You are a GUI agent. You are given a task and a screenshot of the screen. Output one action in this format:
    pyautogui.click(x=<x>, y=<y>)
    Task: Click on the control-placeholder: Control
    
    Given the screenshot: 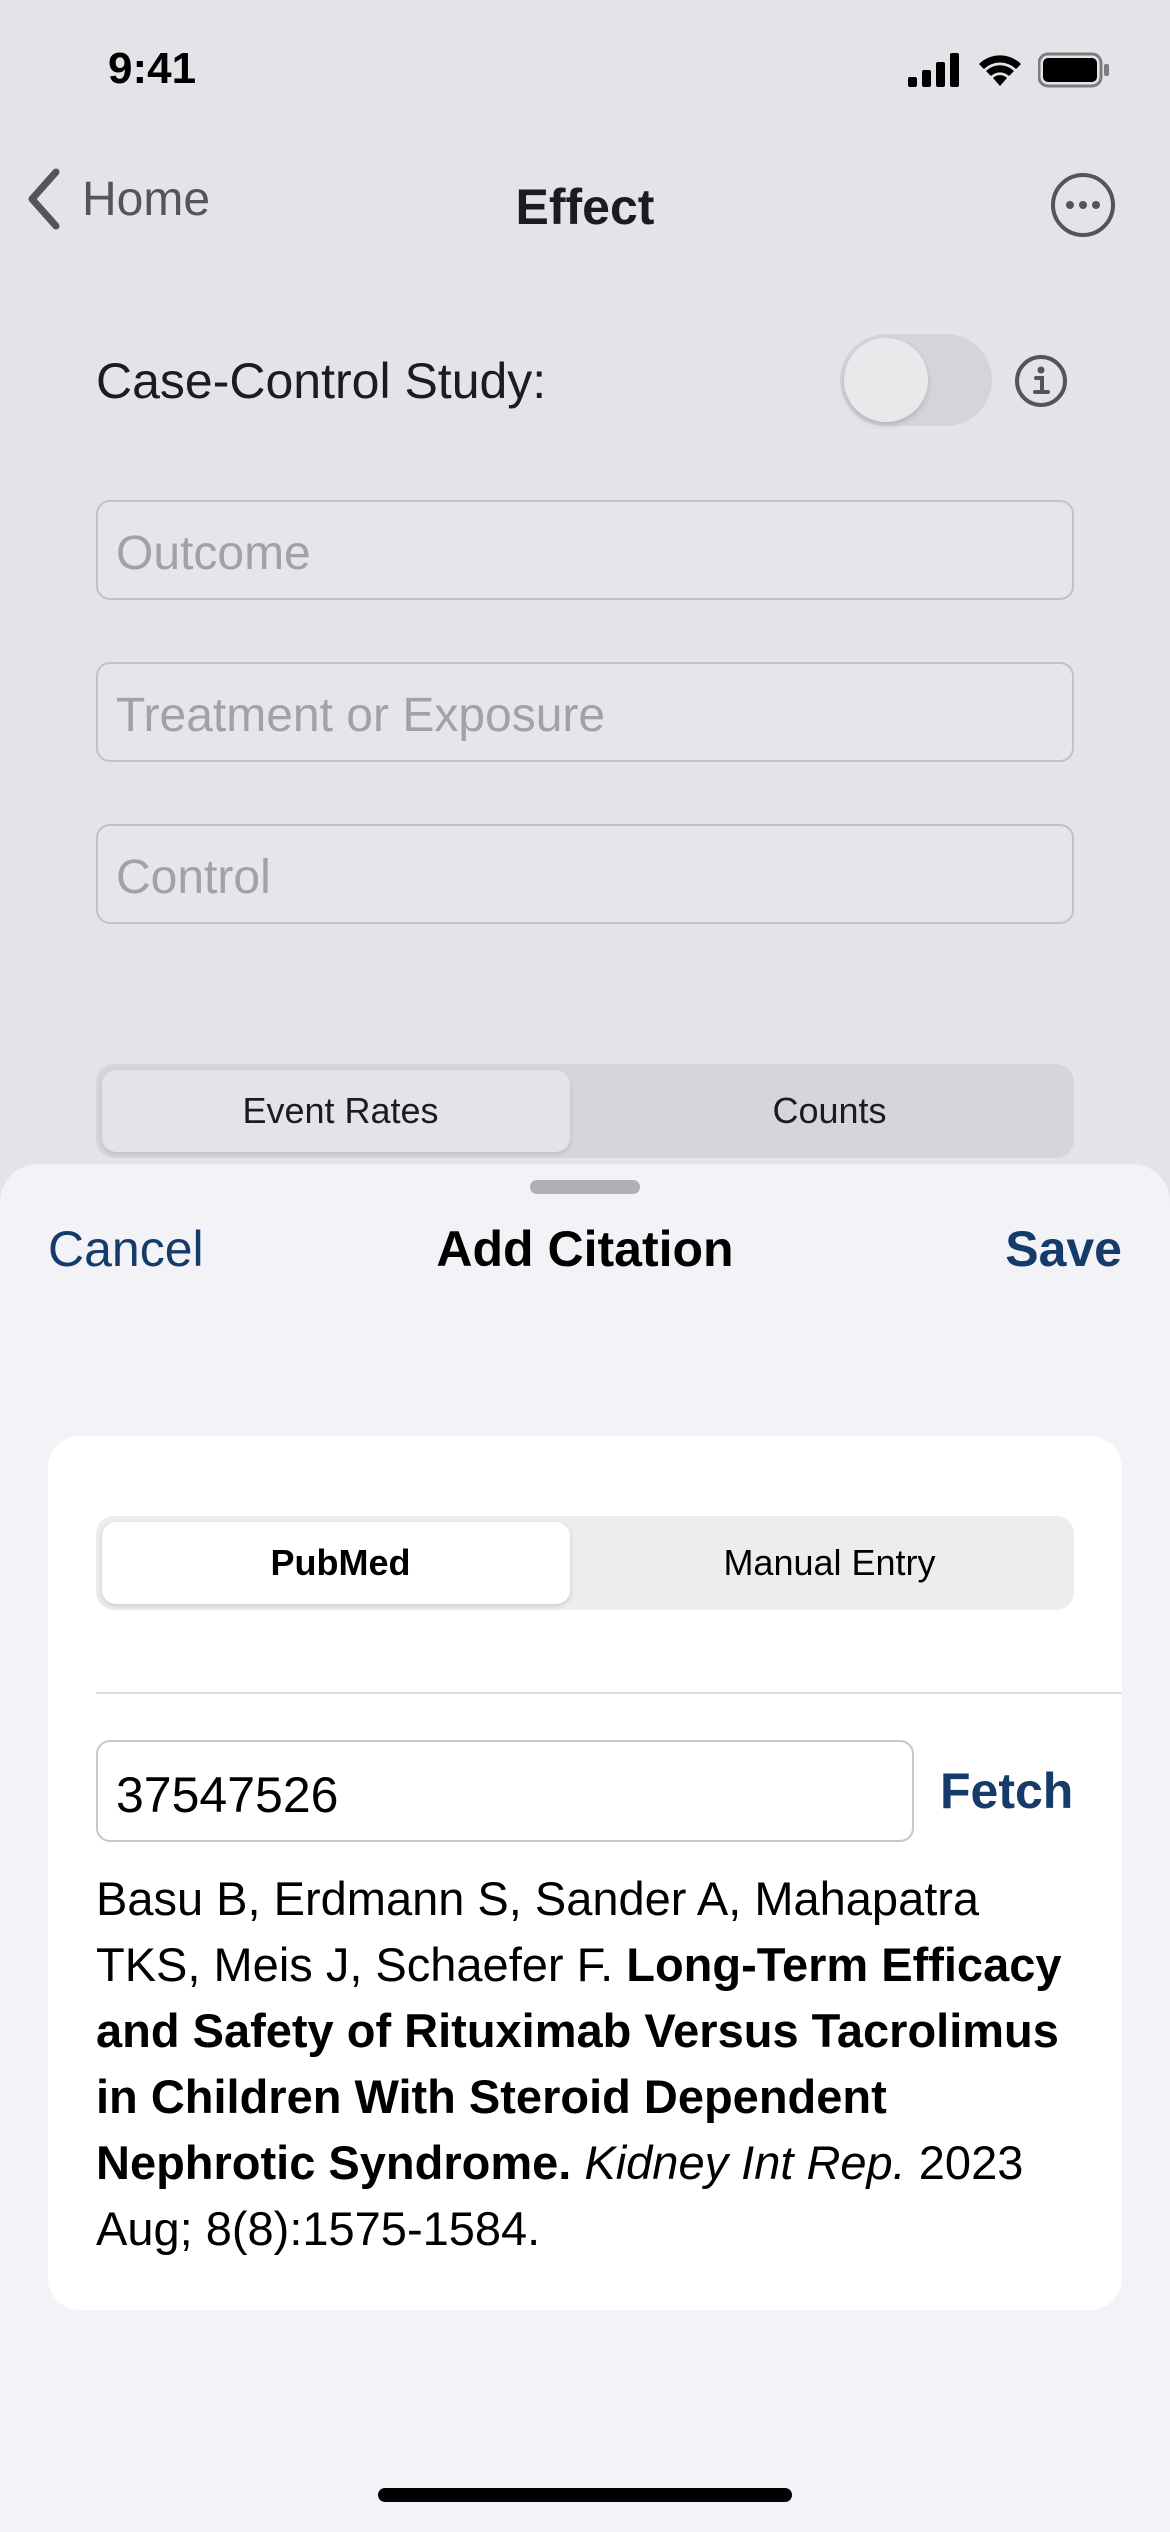 What is the action you would take?
    pyautogui.click(x=193, y=877)
    